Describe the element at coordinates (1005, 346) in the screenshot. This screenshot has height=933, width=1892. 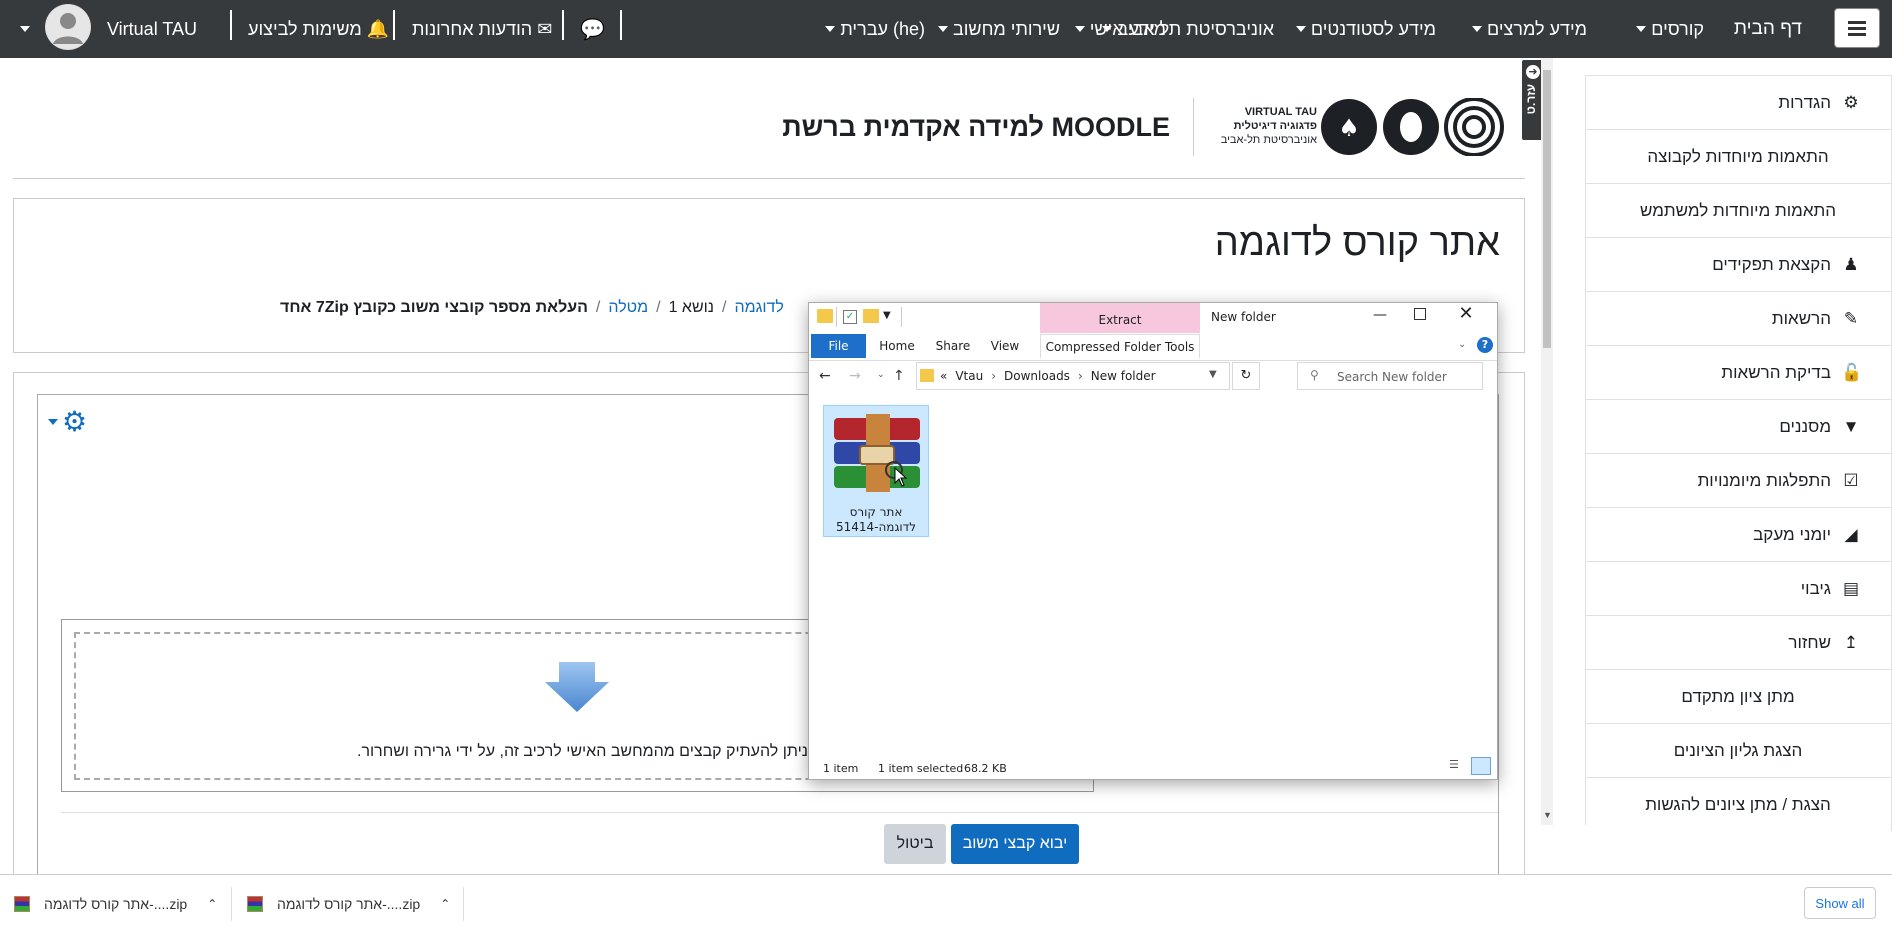
I see `tab-view: View` at that location.